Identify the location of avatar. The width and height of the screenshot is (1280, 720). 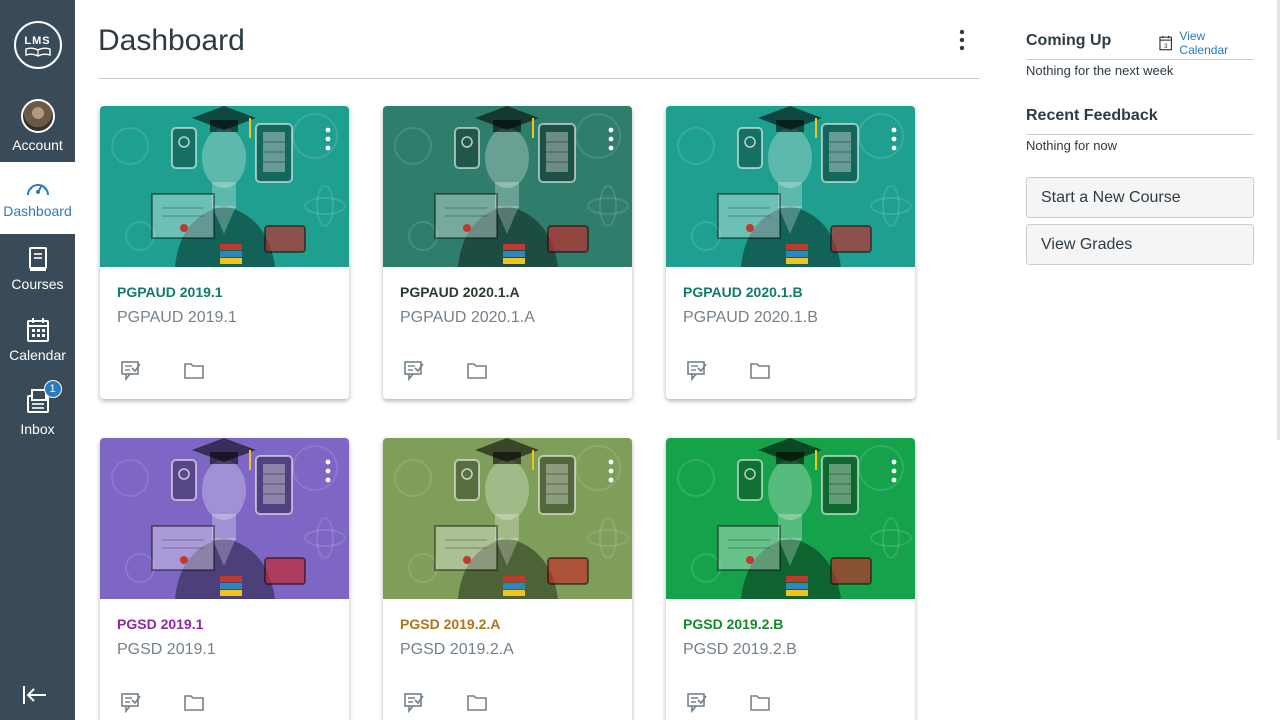
(37, 116).